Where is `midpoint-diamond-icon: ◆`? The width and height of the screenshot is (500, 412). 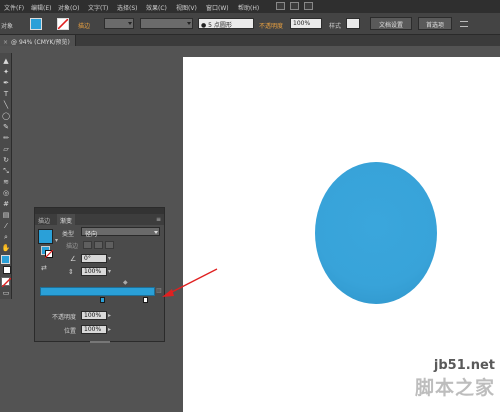
midpoint-diamond-icon: ◆ is located at coordinates (125, 282).